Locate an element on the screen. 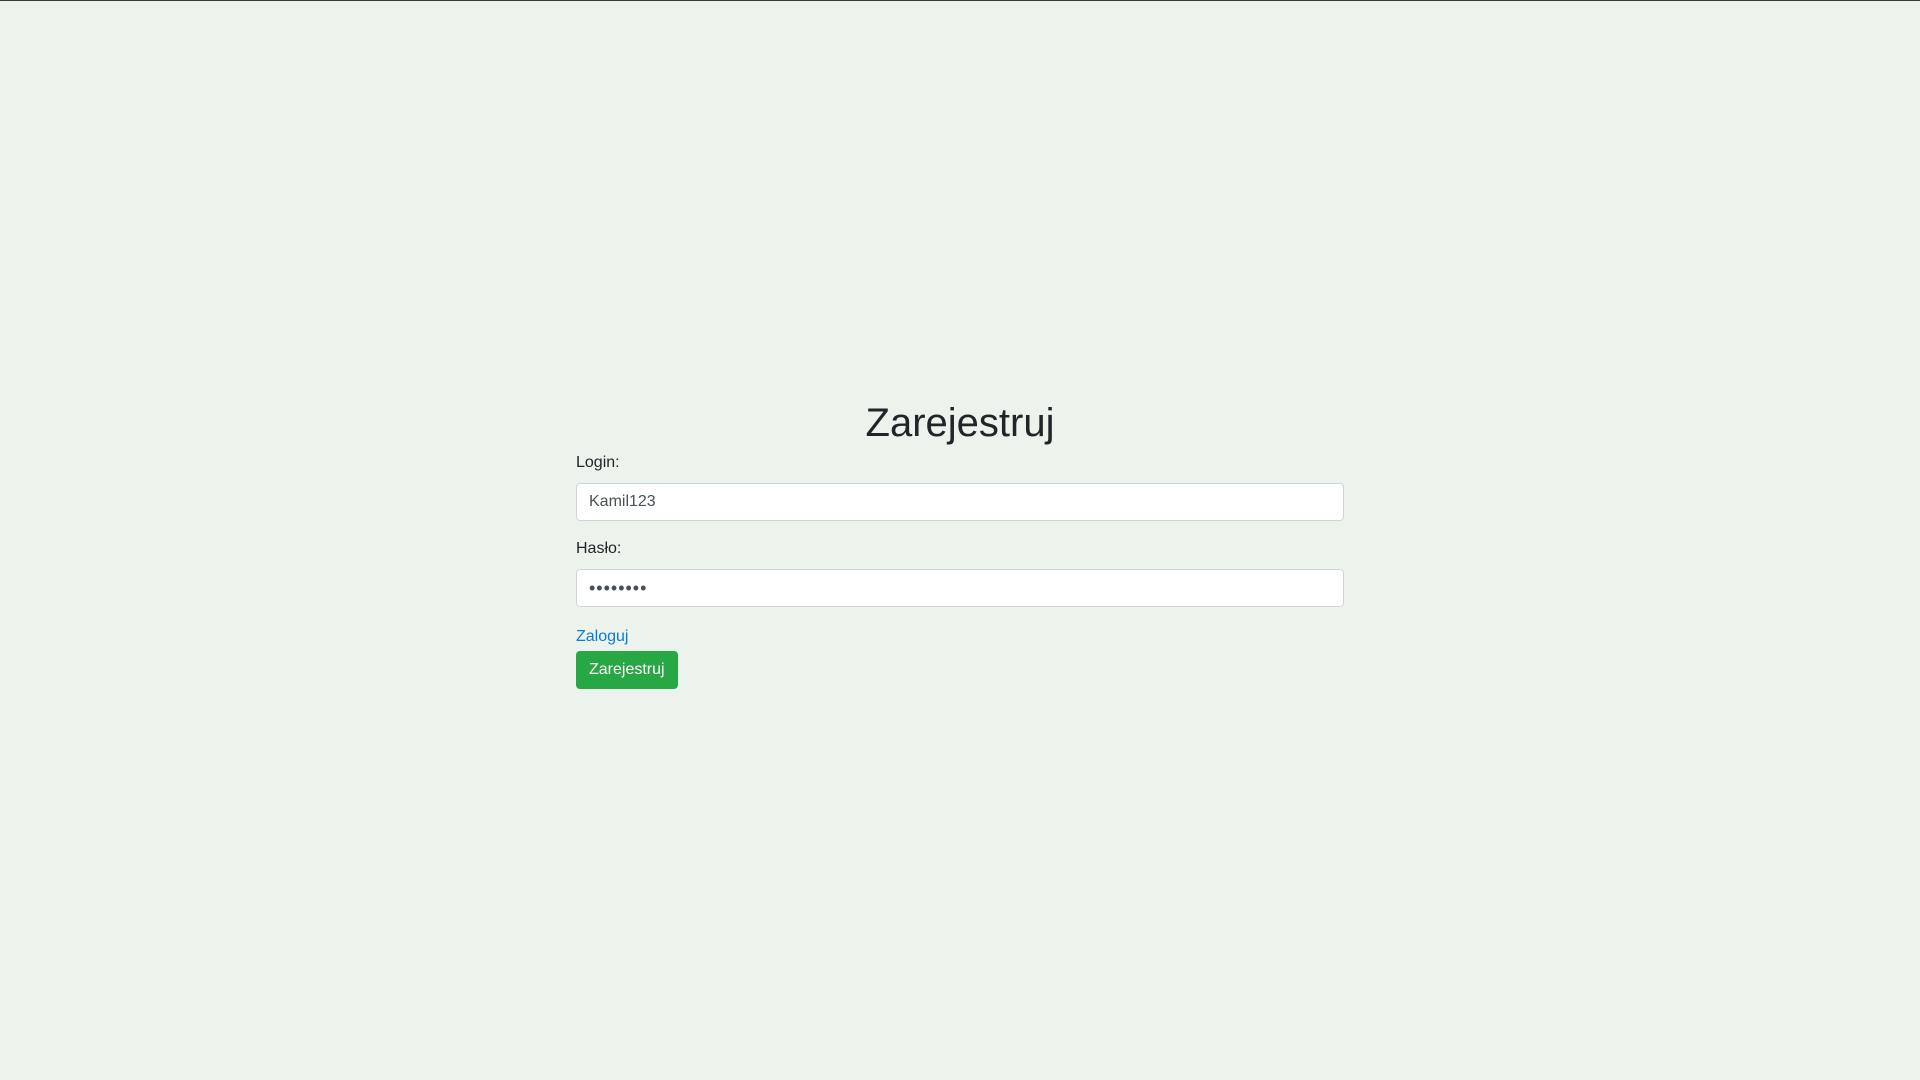 The width and height of the screenshot is (1920, 1080). submit-row: Zarejestruj is located at coordinates (960, 670).